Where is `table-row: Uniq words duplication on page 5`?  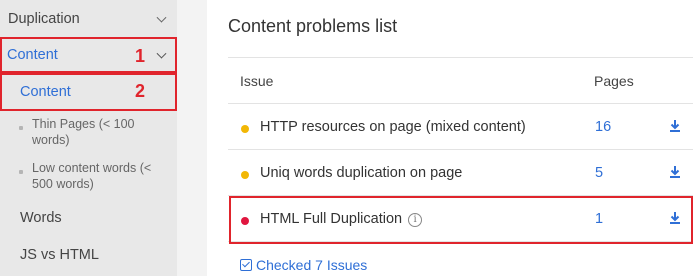
table-row: Uniq words duplication on page 5 is located at coordinates (460, 173).